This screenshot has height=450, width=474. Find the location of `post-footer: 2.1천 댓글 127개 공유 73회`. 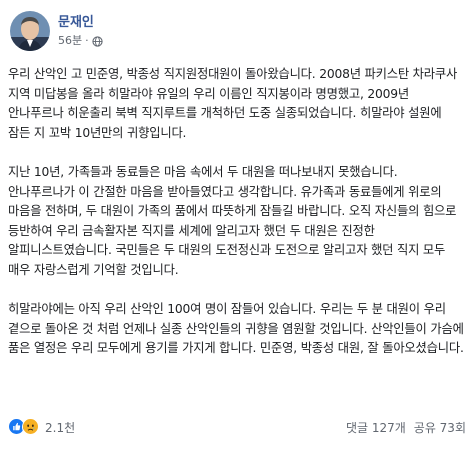

post-footer: 2.1천 댓글 127개 공유 73회 is located at coordinates (237, 427).